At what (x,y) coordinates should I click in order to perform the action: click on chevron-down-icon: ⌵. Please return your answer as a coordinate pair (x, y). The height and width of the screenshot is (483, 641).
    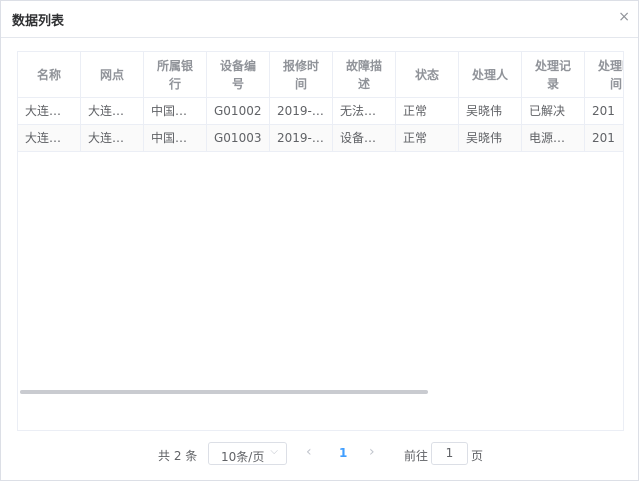
    Looking at the image, I should click on (274, 451).